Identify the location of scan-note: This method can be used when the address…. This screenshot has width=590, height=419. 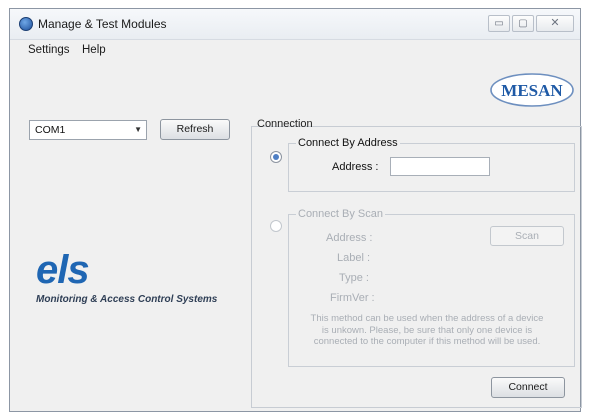
(427, 330).